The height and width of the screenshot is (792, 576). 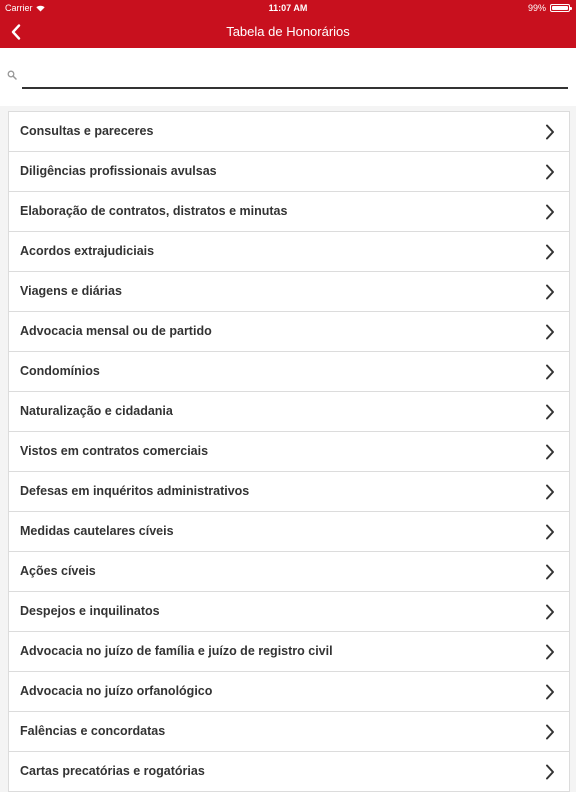 What do you see at coordinates (58, 571) in the screenshot?
I see `list-item-label: Ações cíveis` at bounding box center [58, 571].